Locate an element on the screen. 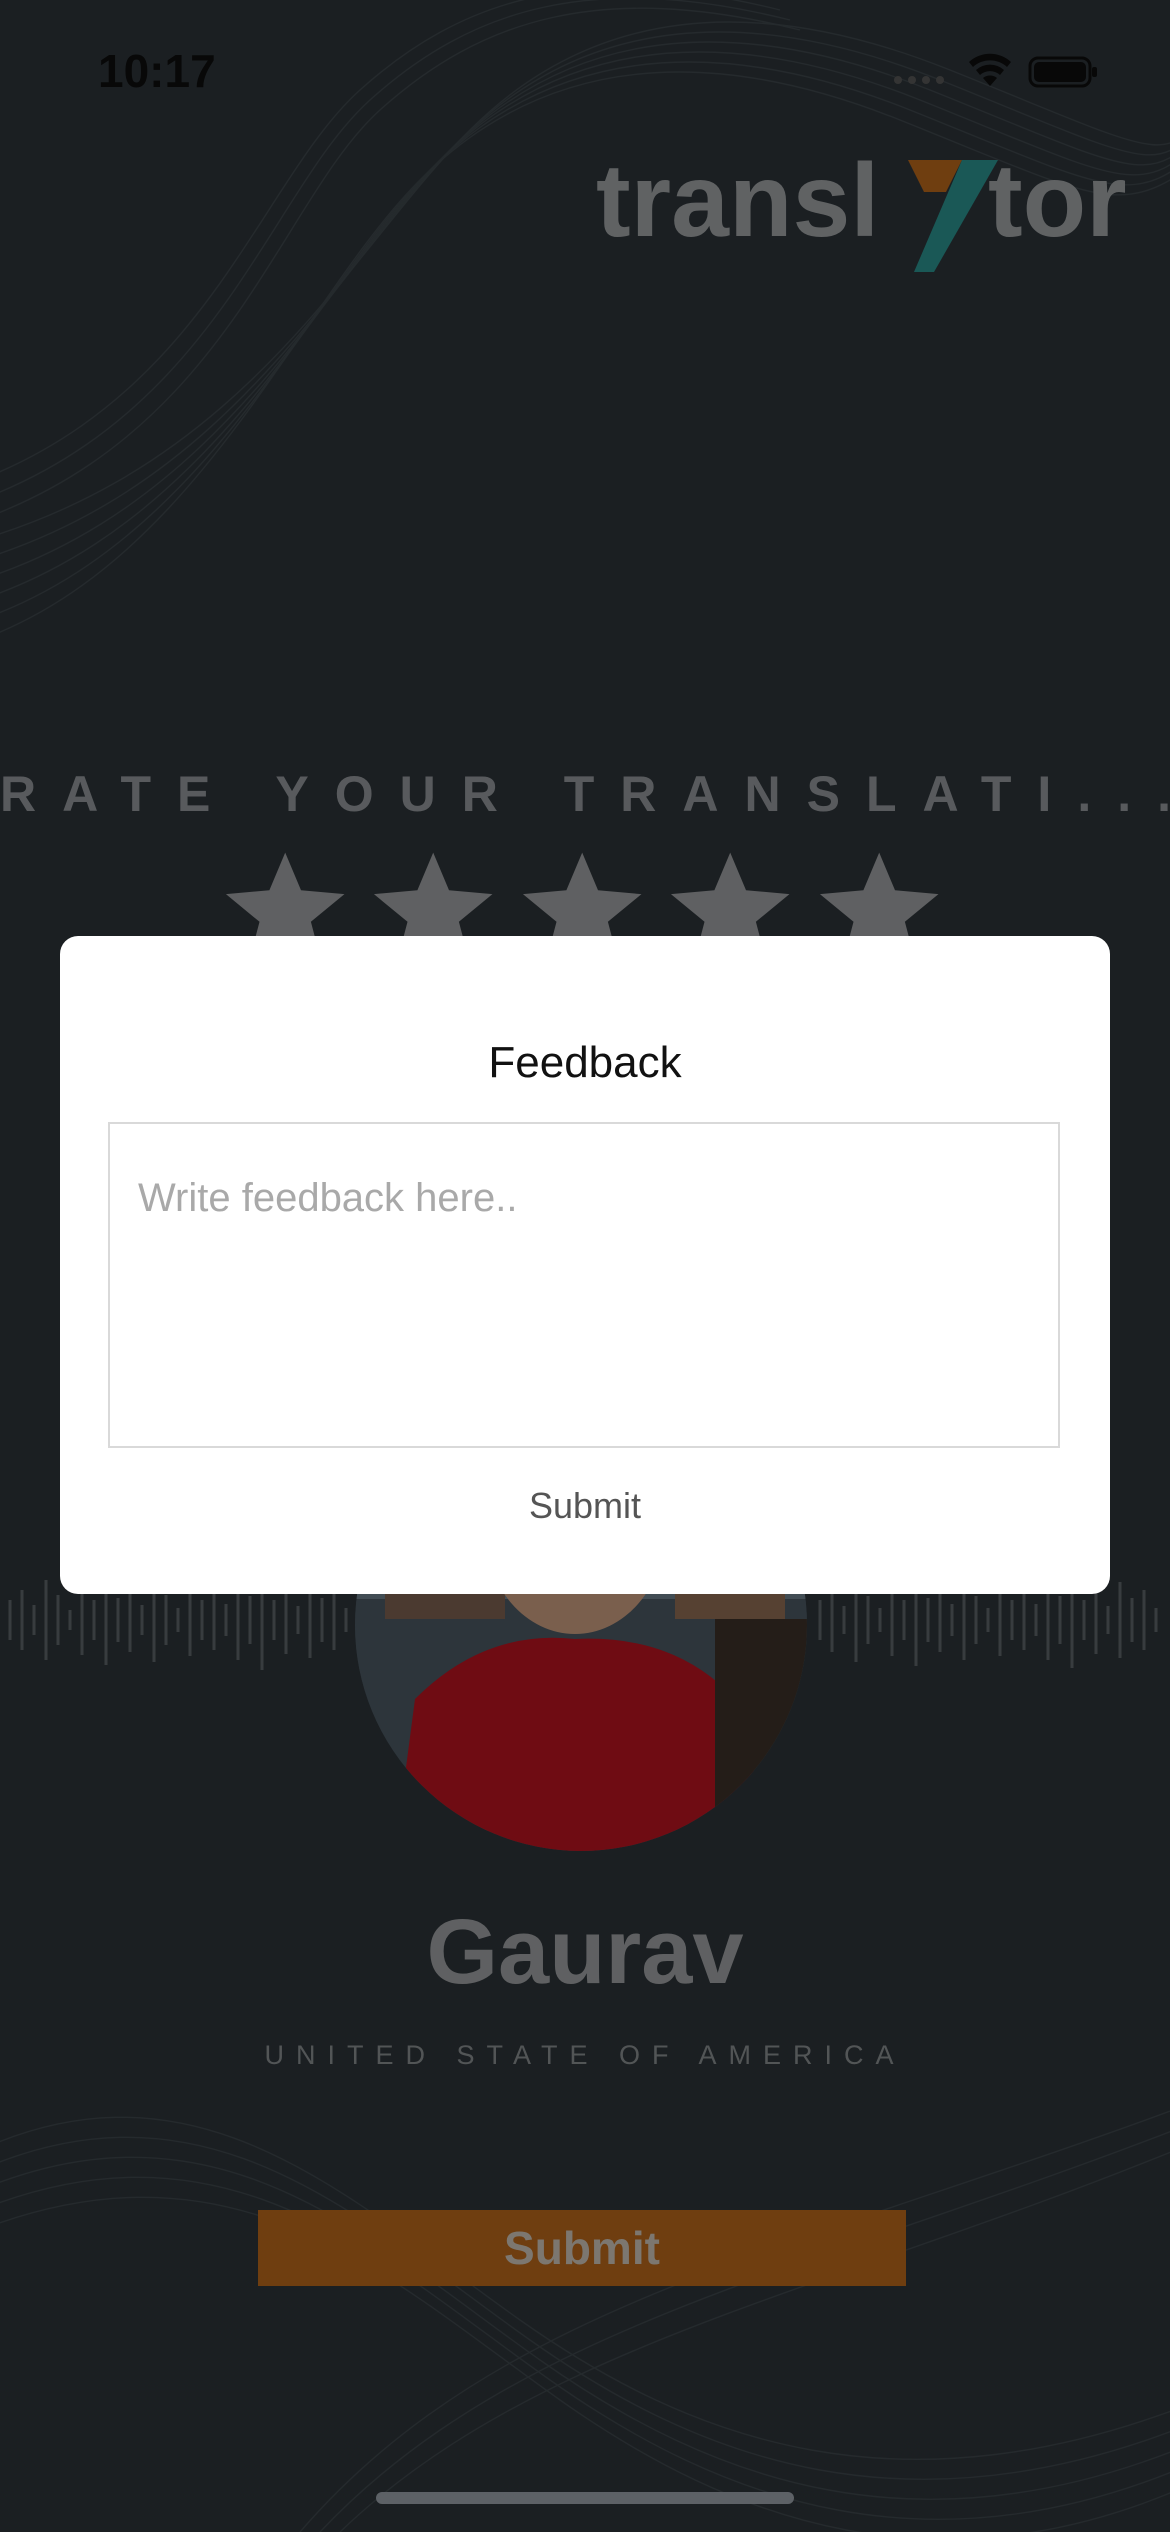 The image size is (1170, 2532). feedback-submit-button: Submit is located at coordinates (585, 1506).